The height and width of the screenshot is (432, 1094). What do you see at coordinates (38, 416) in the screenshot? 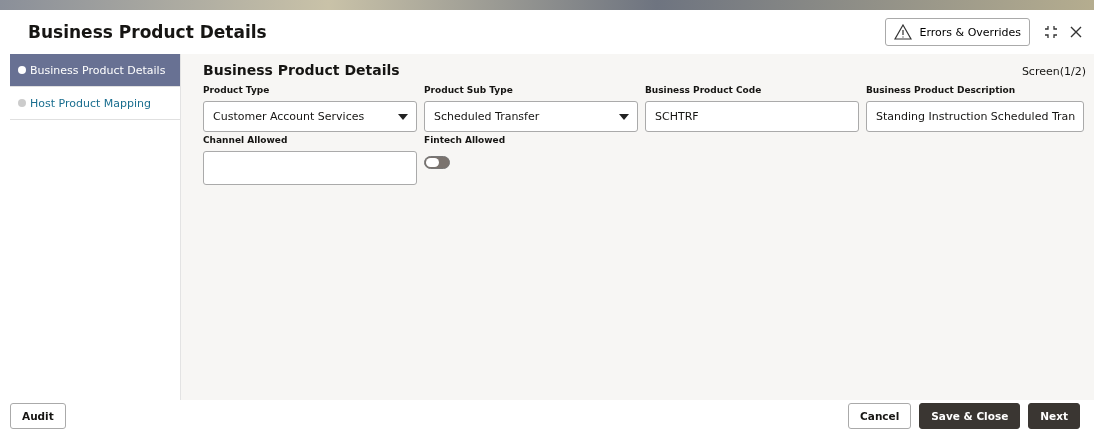
I see `footer-button: Audit` at bounding box center [38, 416].